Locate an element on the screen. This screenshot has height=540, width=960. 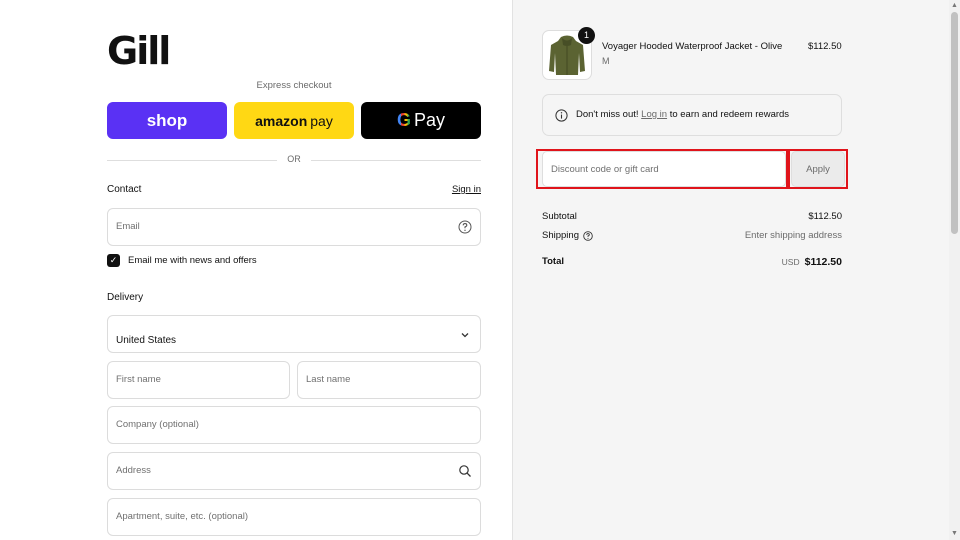
country-select: United States is located at coordinates (294, 334).